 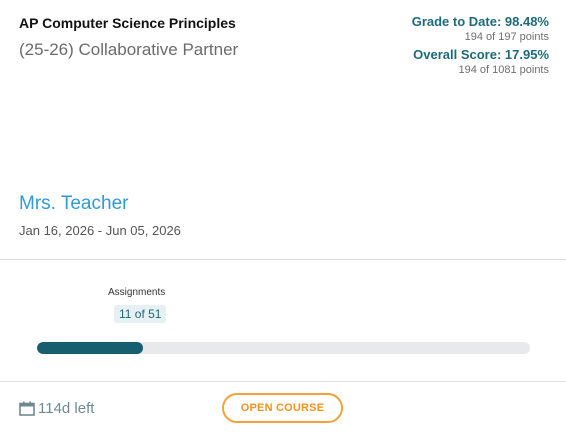 What do you see at coordinates (282, 408) in the screenshot?
I see `open-course-button: OPEN COURSE` at bounding box center [282, 408].